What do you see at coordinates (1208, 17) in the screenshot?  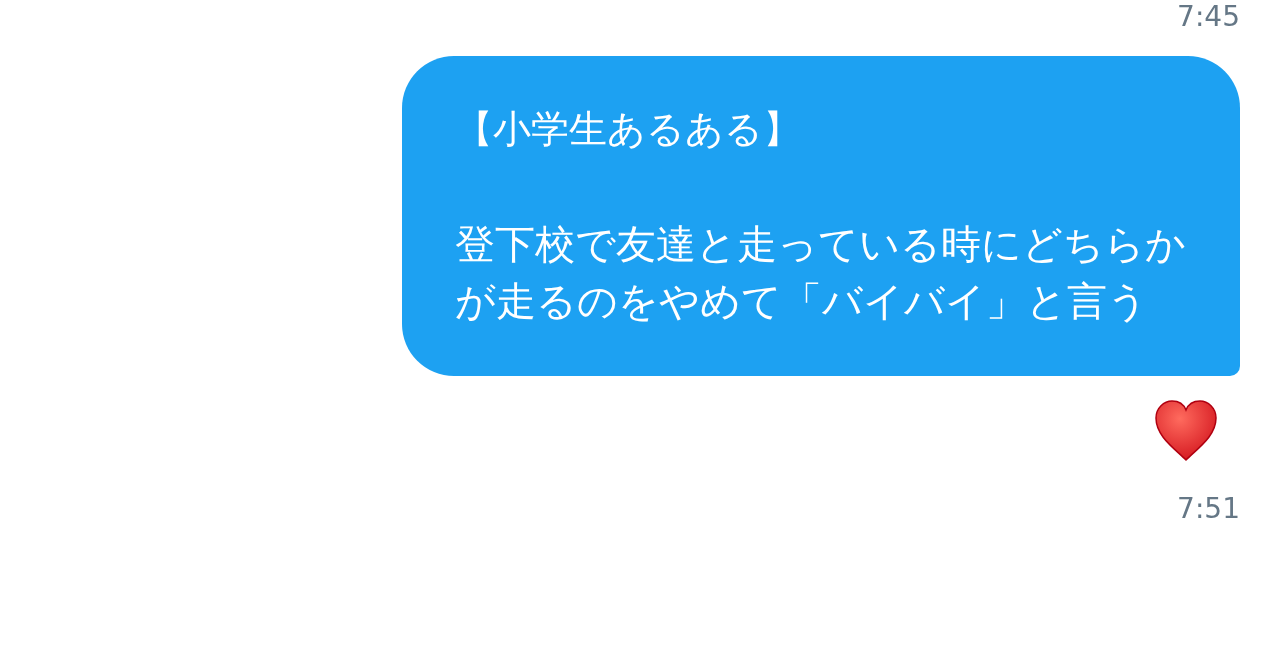 I see `timestamp: 7:45` at bounding box center [1208, 17].